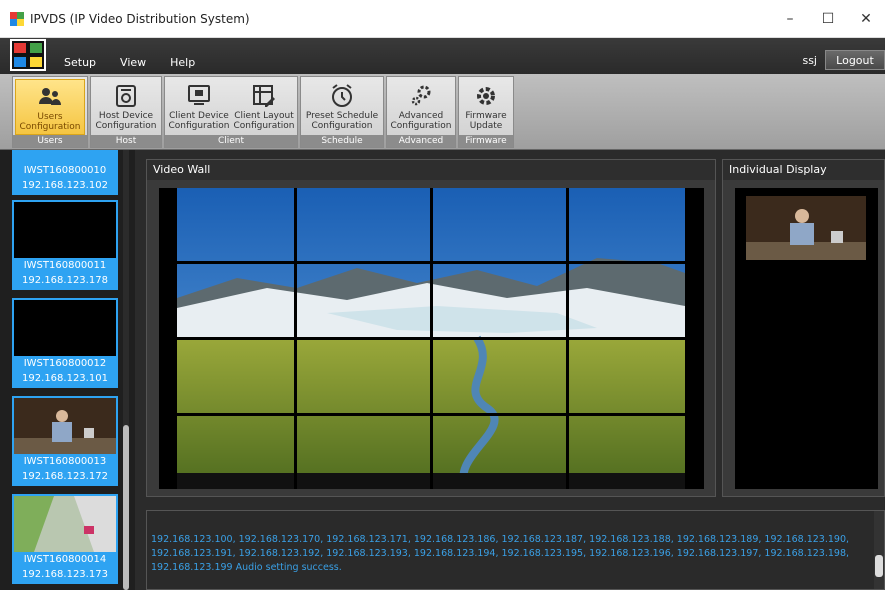 This screenshot has width=885, height=590. What do you see at coordinates (342, 95) in the screenshot?
I see `alarm-clock-icon` at bounding box center [342, 95].